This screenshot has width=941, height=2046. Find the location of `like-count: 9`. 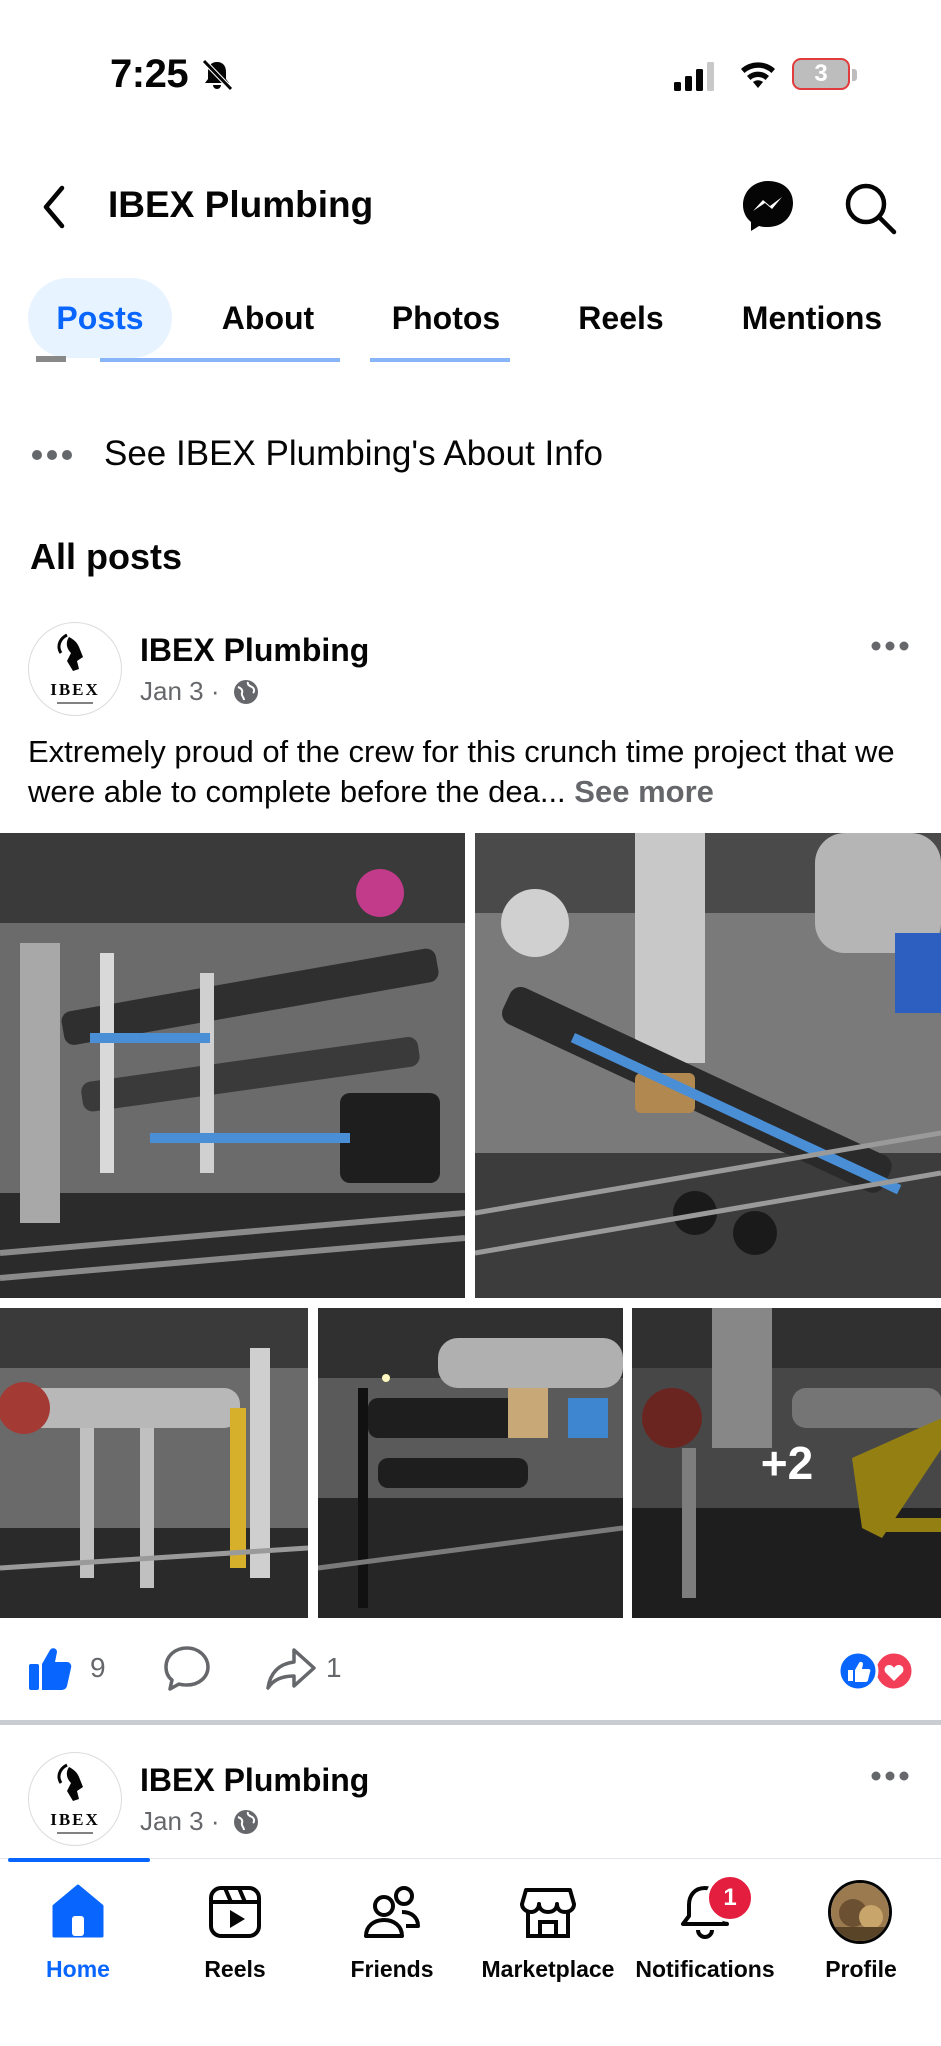

like-count: 9 is located at coordinates (98, 1667).